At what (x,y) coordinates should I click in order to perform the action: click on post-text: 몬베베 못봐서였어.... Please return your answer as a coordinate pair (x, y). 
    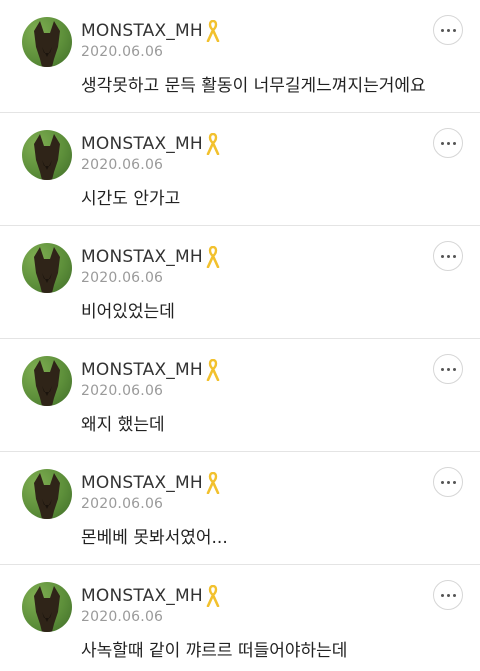
    Looking at the image, I should click on (154, 538).